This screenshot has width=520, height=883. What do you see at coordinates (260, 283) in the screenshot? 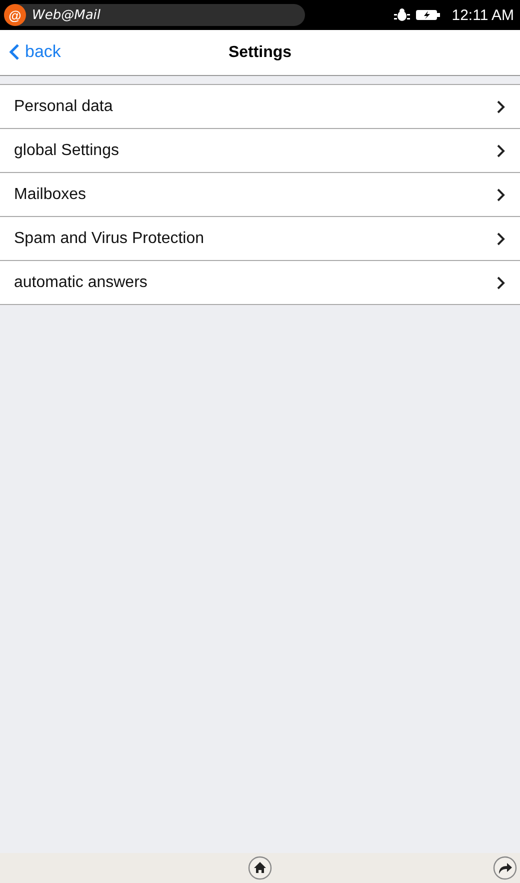
I see `settings-item: automatic answers` at bounding box center [260, 283].